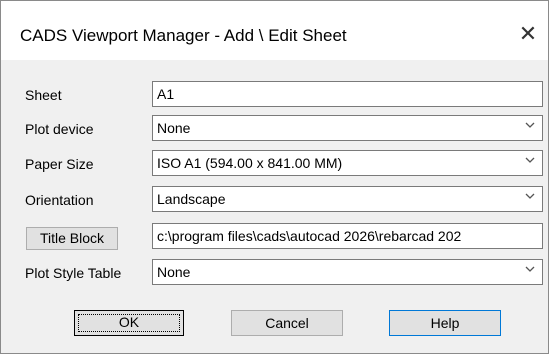 The image size is (549, 354). I want to click on paper-size-value: ISO A1 (594.00 x 841.00 MM), so click(250, 163).